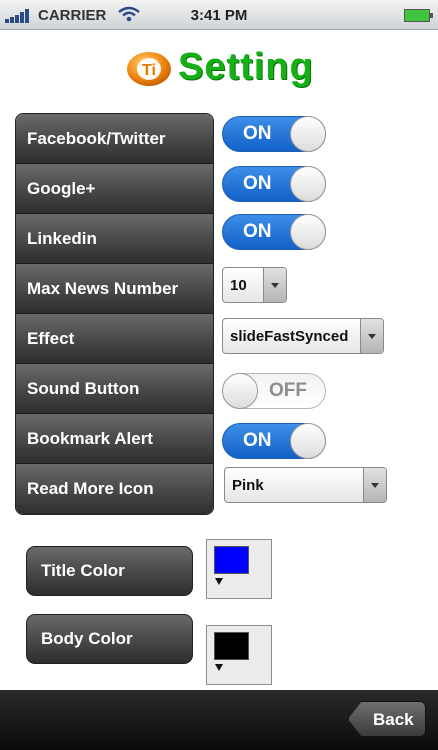  Describe the element at coordinates (274, 441) in the screenshot. I see `bookmark-alert-toggle: ON` at that location.